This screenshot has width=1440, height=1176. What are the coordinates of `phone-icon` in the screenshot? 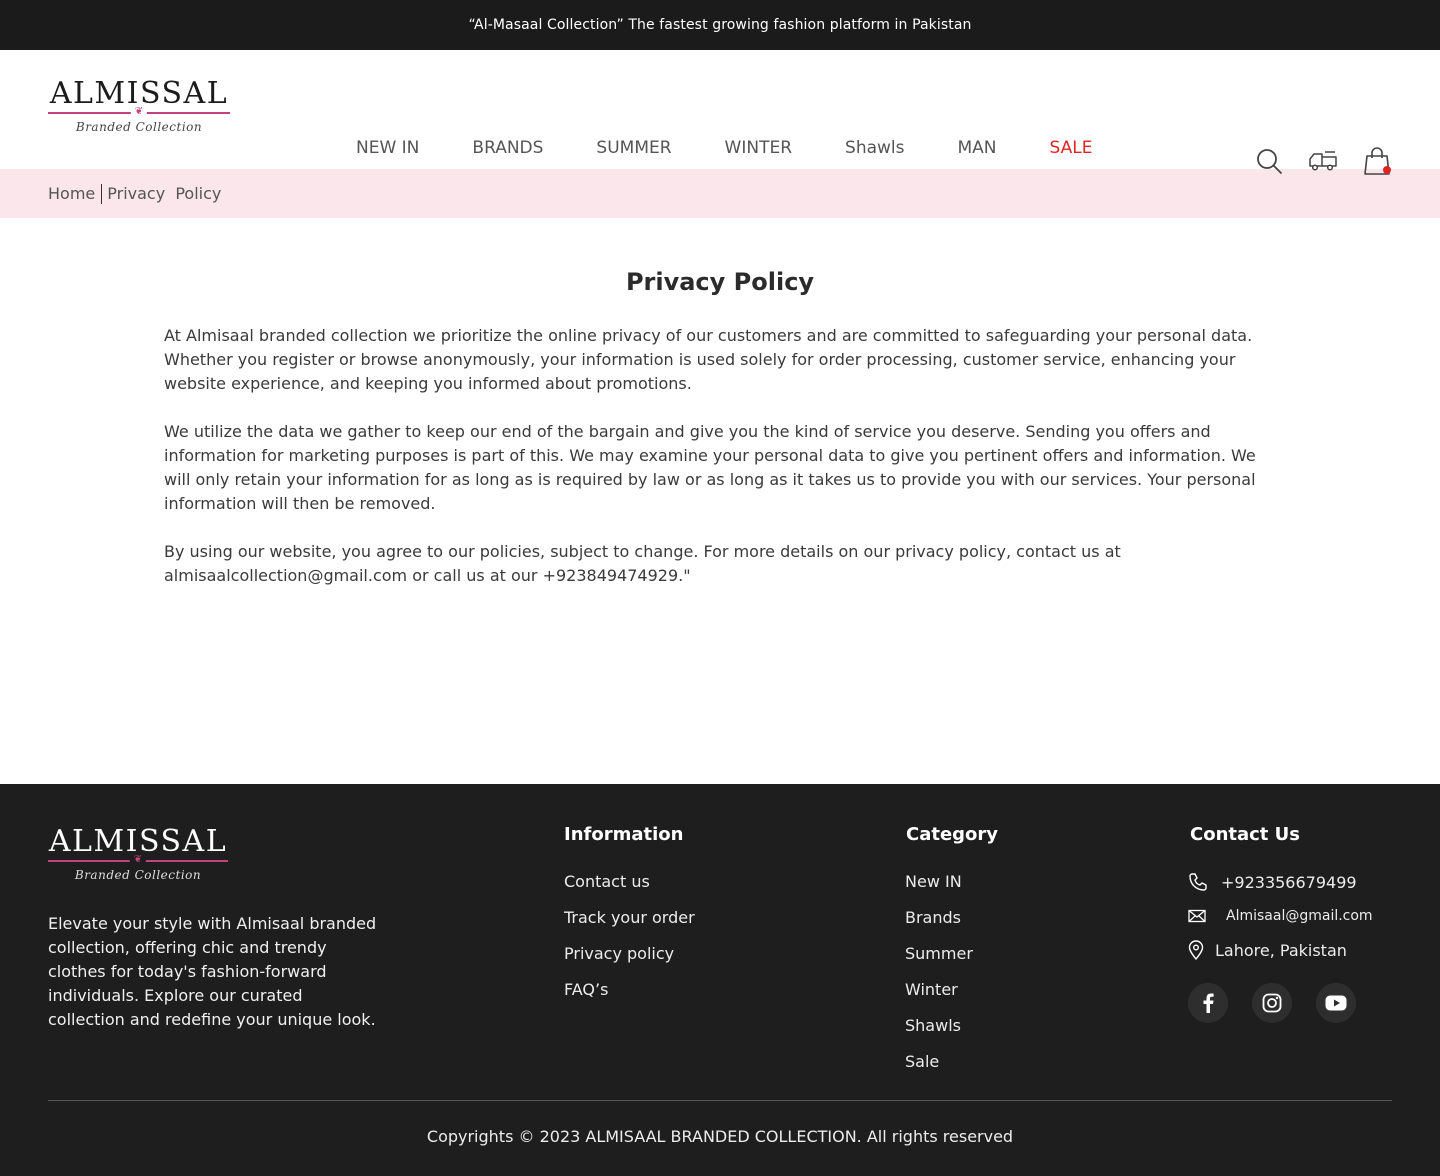 It's located at (1199, 882).